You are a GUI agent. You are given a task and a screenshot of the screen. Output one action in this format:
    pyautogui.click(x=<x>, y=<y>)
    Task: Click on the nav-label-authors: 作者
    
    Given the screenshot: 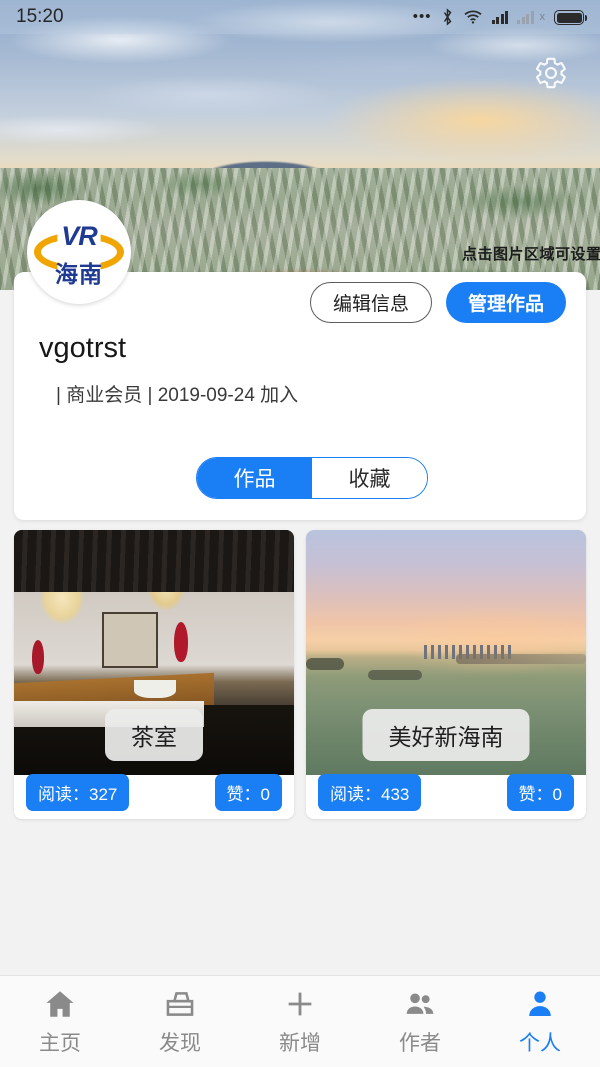 What is the action you would take?
    pyautogui.click(x=420, y=1043)
    